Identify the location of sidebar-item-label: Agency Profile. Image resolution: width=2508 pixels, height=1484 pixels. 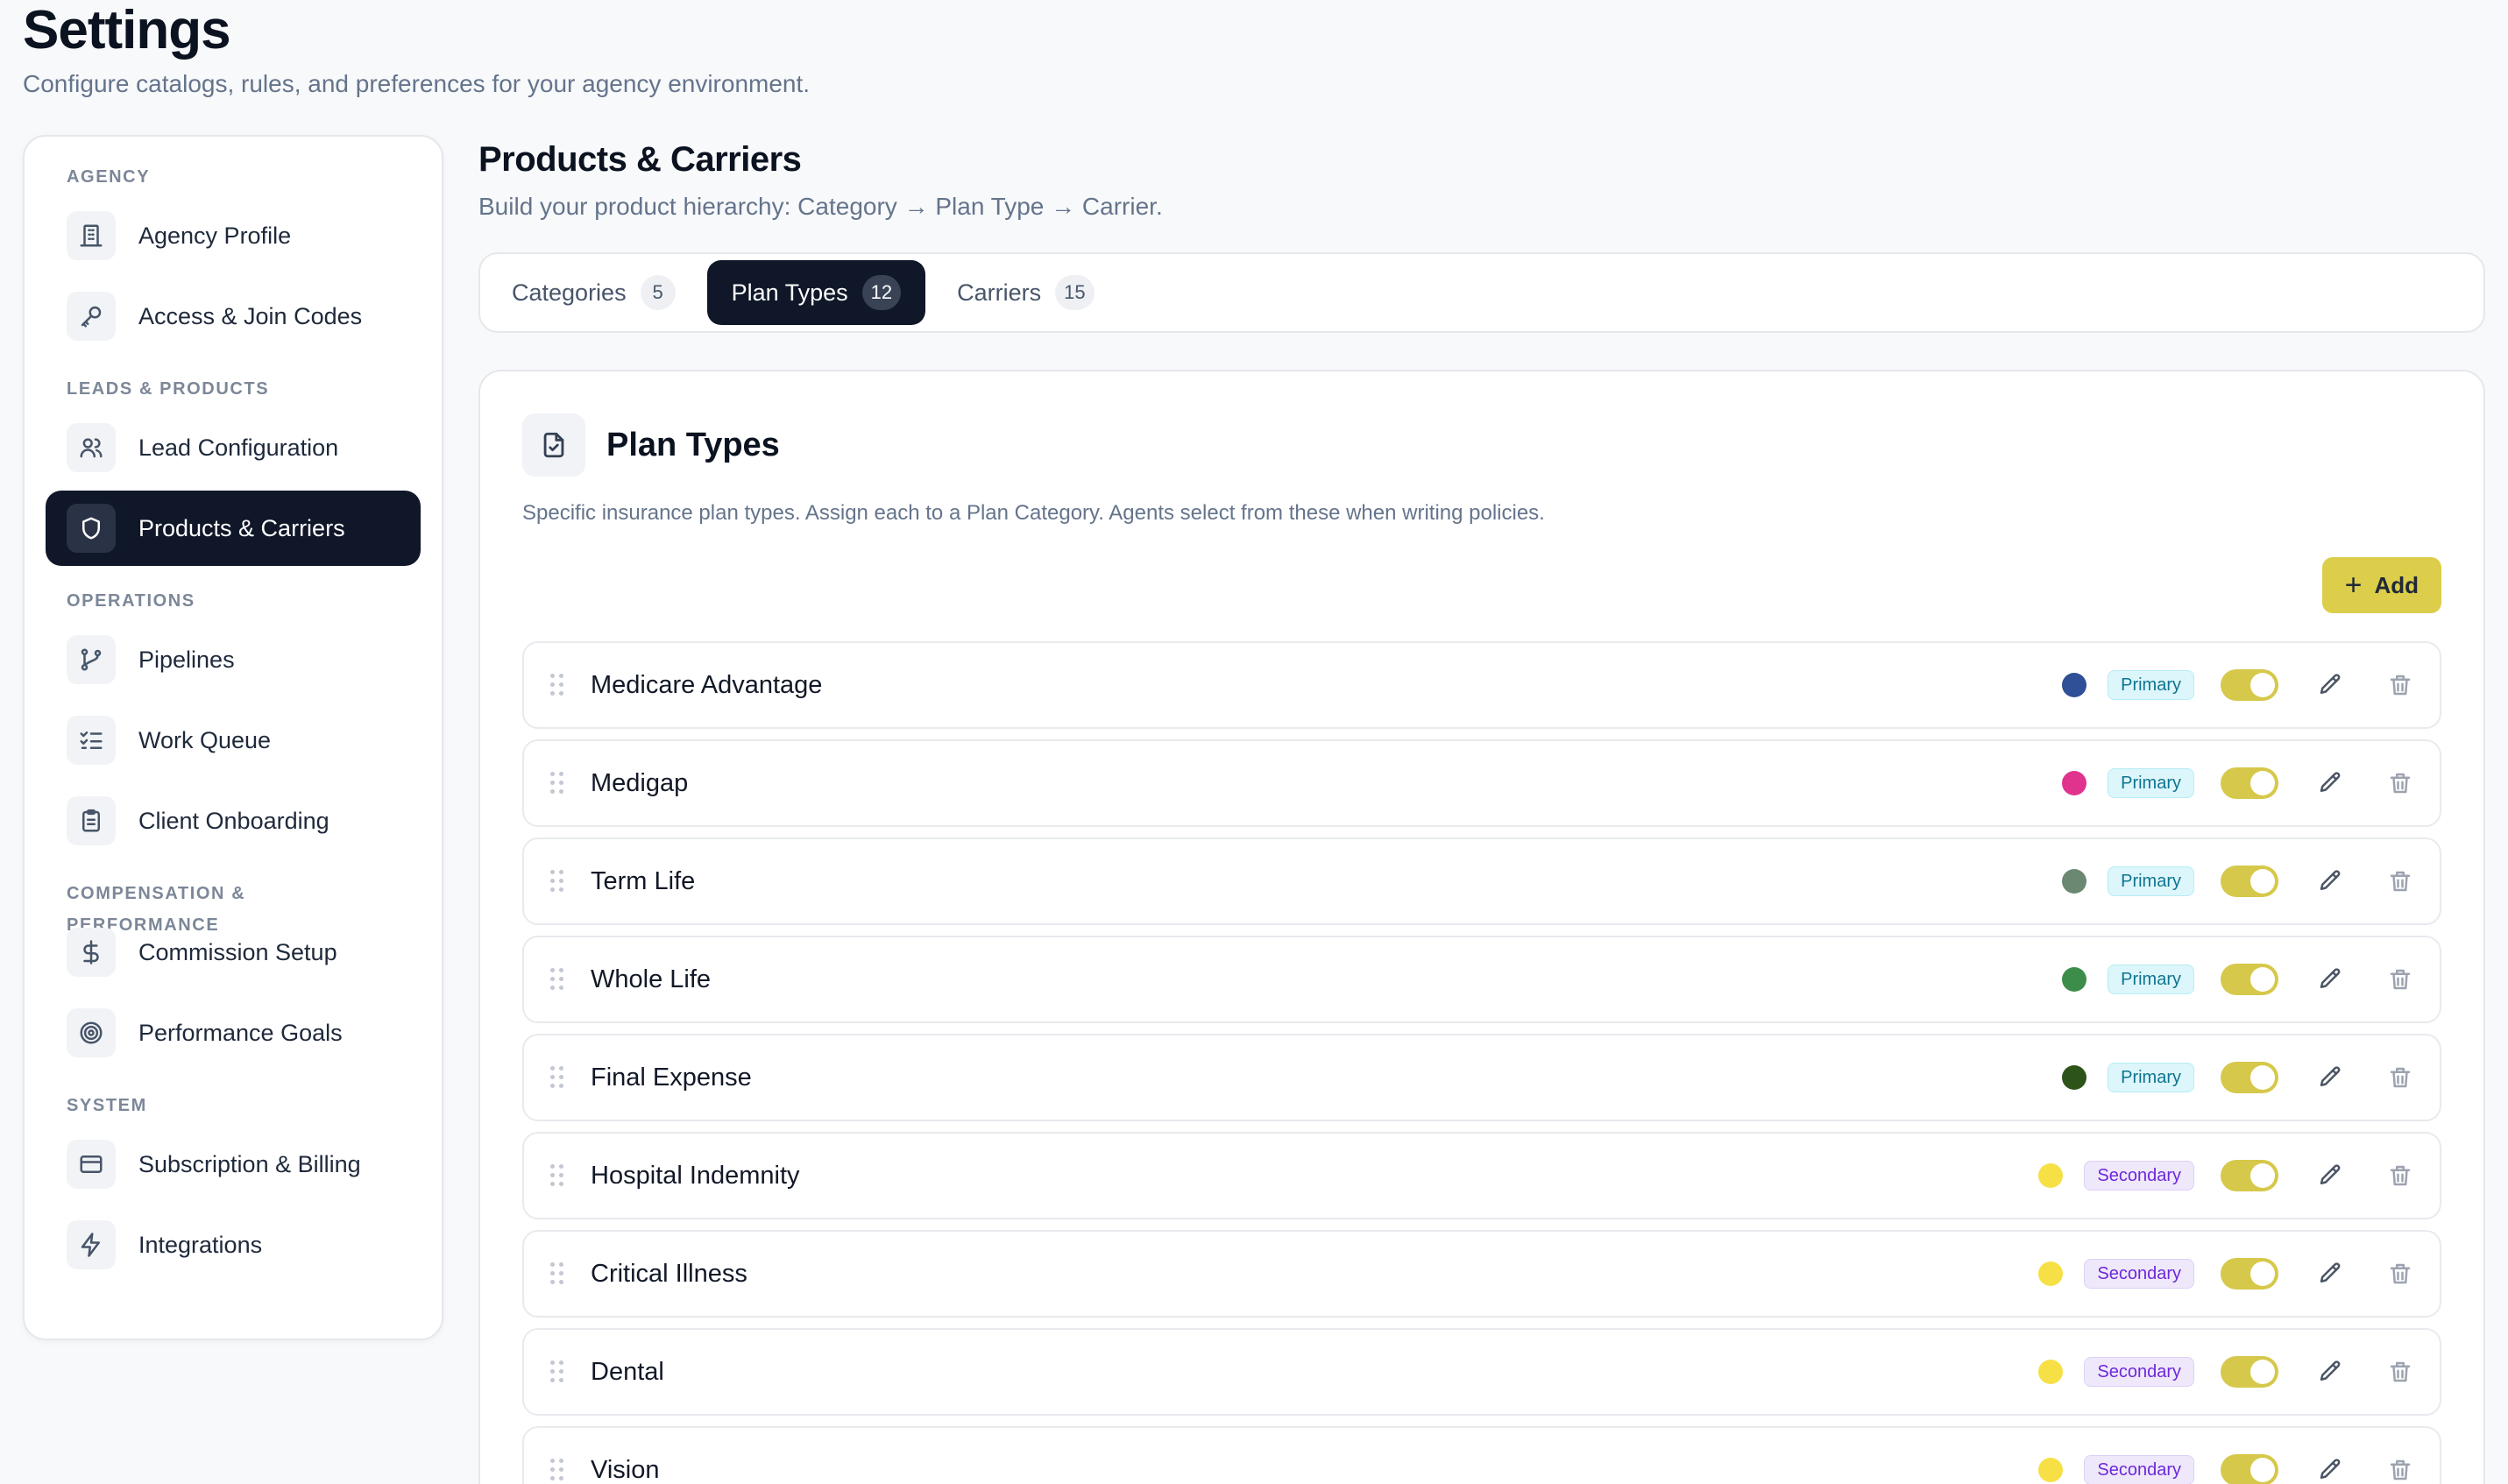
(215, 235).